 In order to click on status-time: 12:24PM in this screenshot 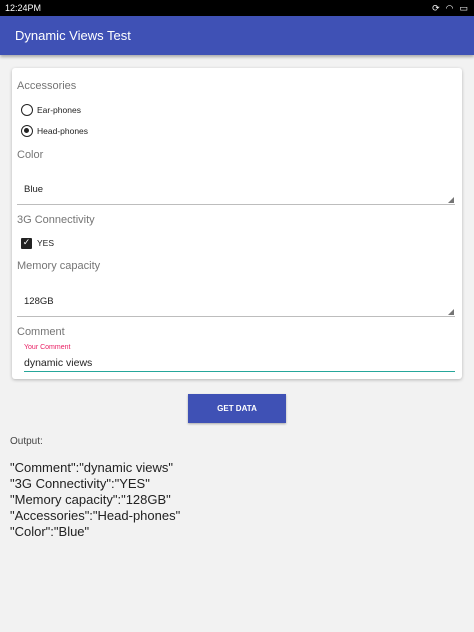, I will do `click(23, 8)`.